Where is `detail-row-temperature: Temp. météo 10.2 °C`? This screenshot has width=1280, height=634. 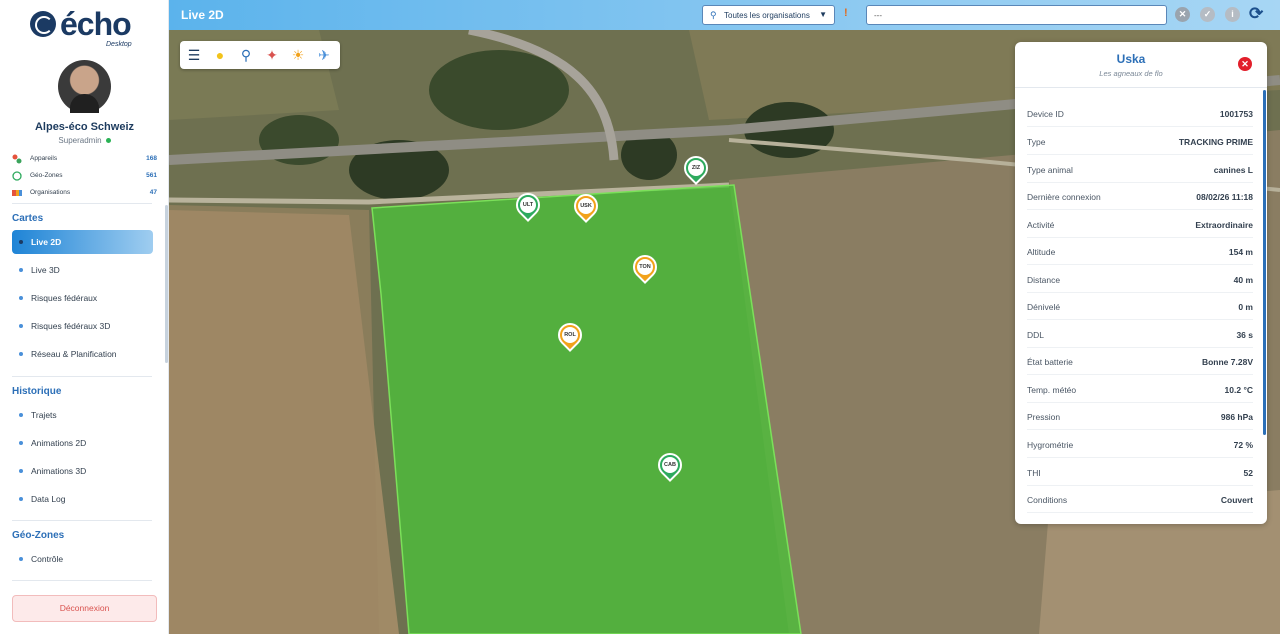
detail-row-temperature: Temp. météo 10.2 °C is located at coordinates (1140, 389).